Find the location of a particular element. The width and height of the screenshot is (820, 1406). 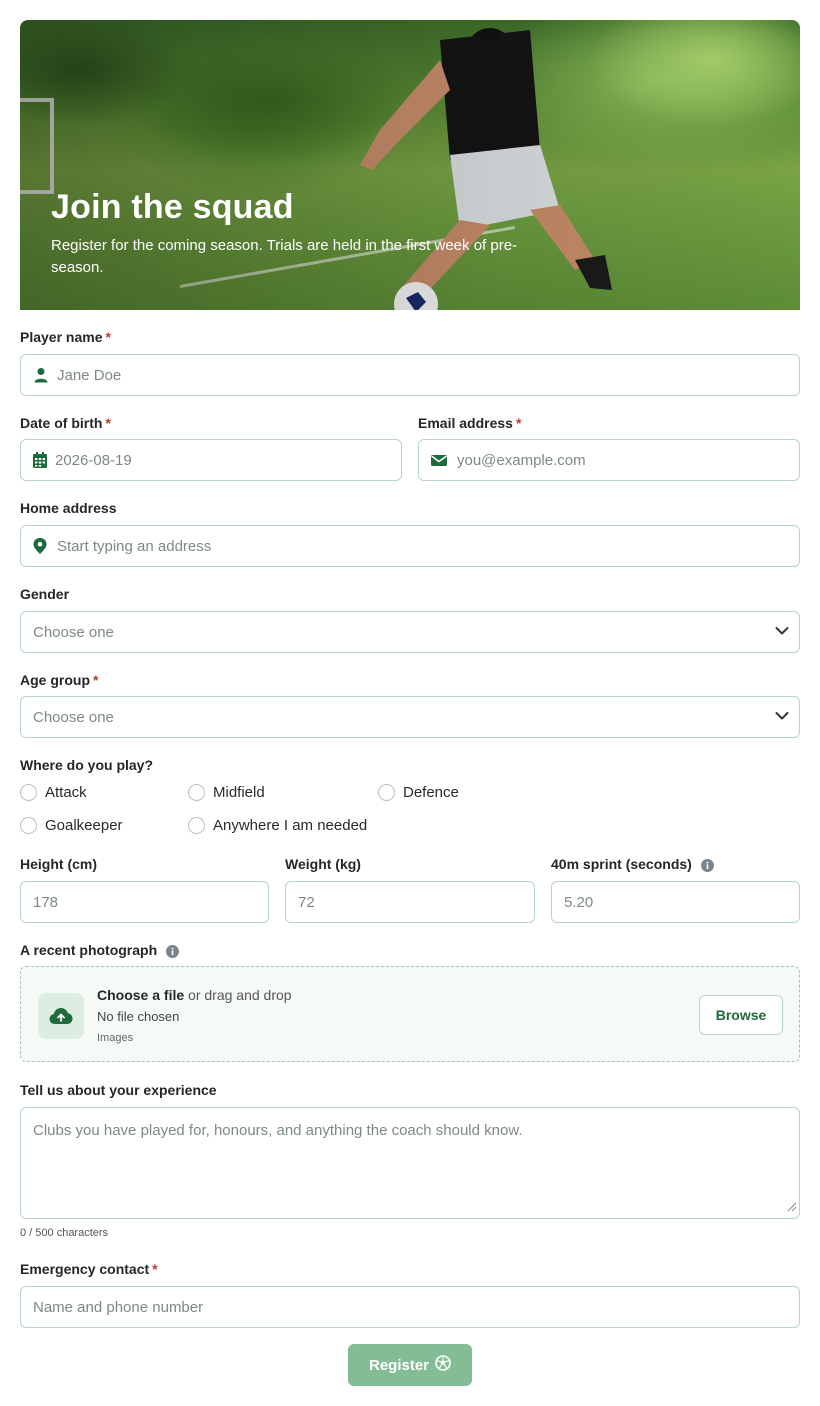

sprint-input: 5.20 is located at coordinates (675, 902).